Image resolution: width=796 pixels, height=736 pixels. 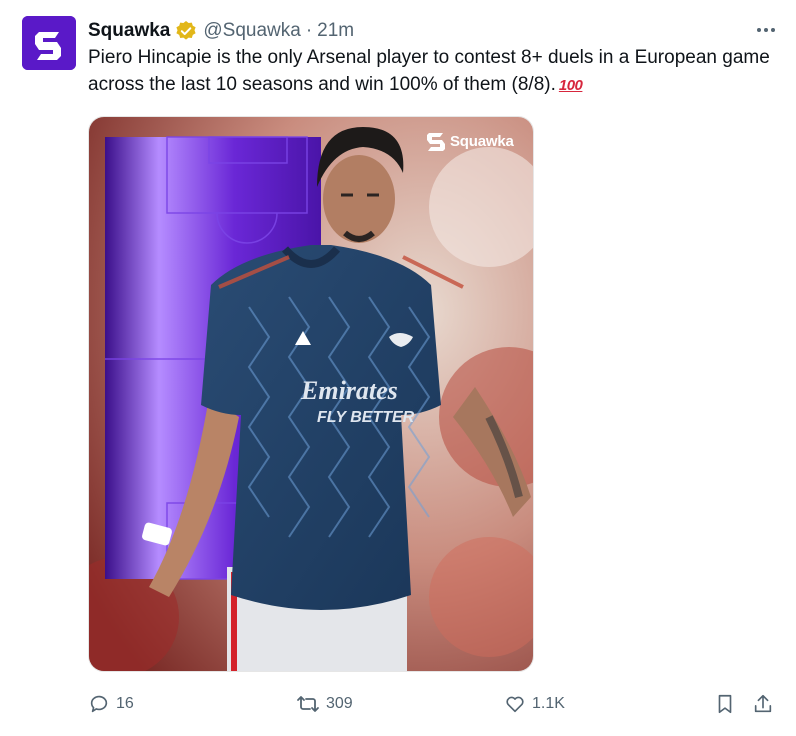 What do you see at coordinates (99, 704) in the screenshot?
I see `reply-icon` at bounding box center [99, 704].